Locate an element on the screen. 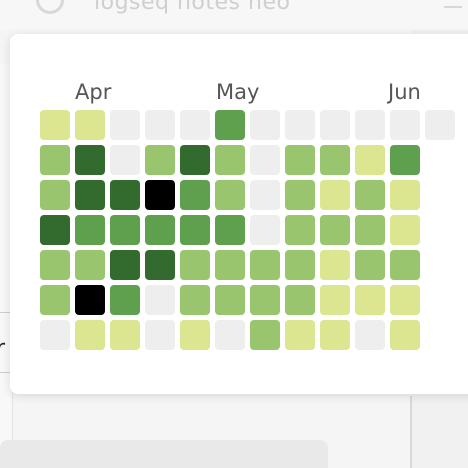 The height and width of the screenshot is (468, 468). right-divider is located at coordinates (411, 432).